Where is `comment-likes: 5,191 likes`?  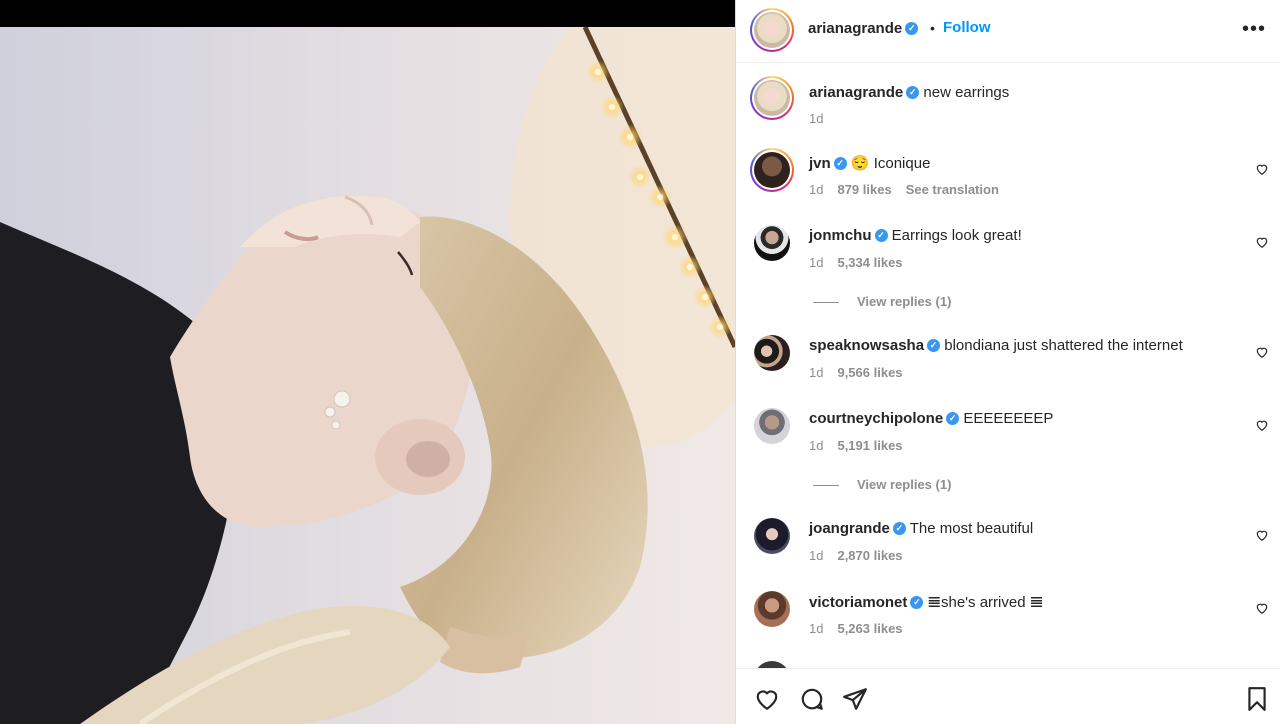 comment-likes: 5,191 likes is located at coordinates (869, 445).